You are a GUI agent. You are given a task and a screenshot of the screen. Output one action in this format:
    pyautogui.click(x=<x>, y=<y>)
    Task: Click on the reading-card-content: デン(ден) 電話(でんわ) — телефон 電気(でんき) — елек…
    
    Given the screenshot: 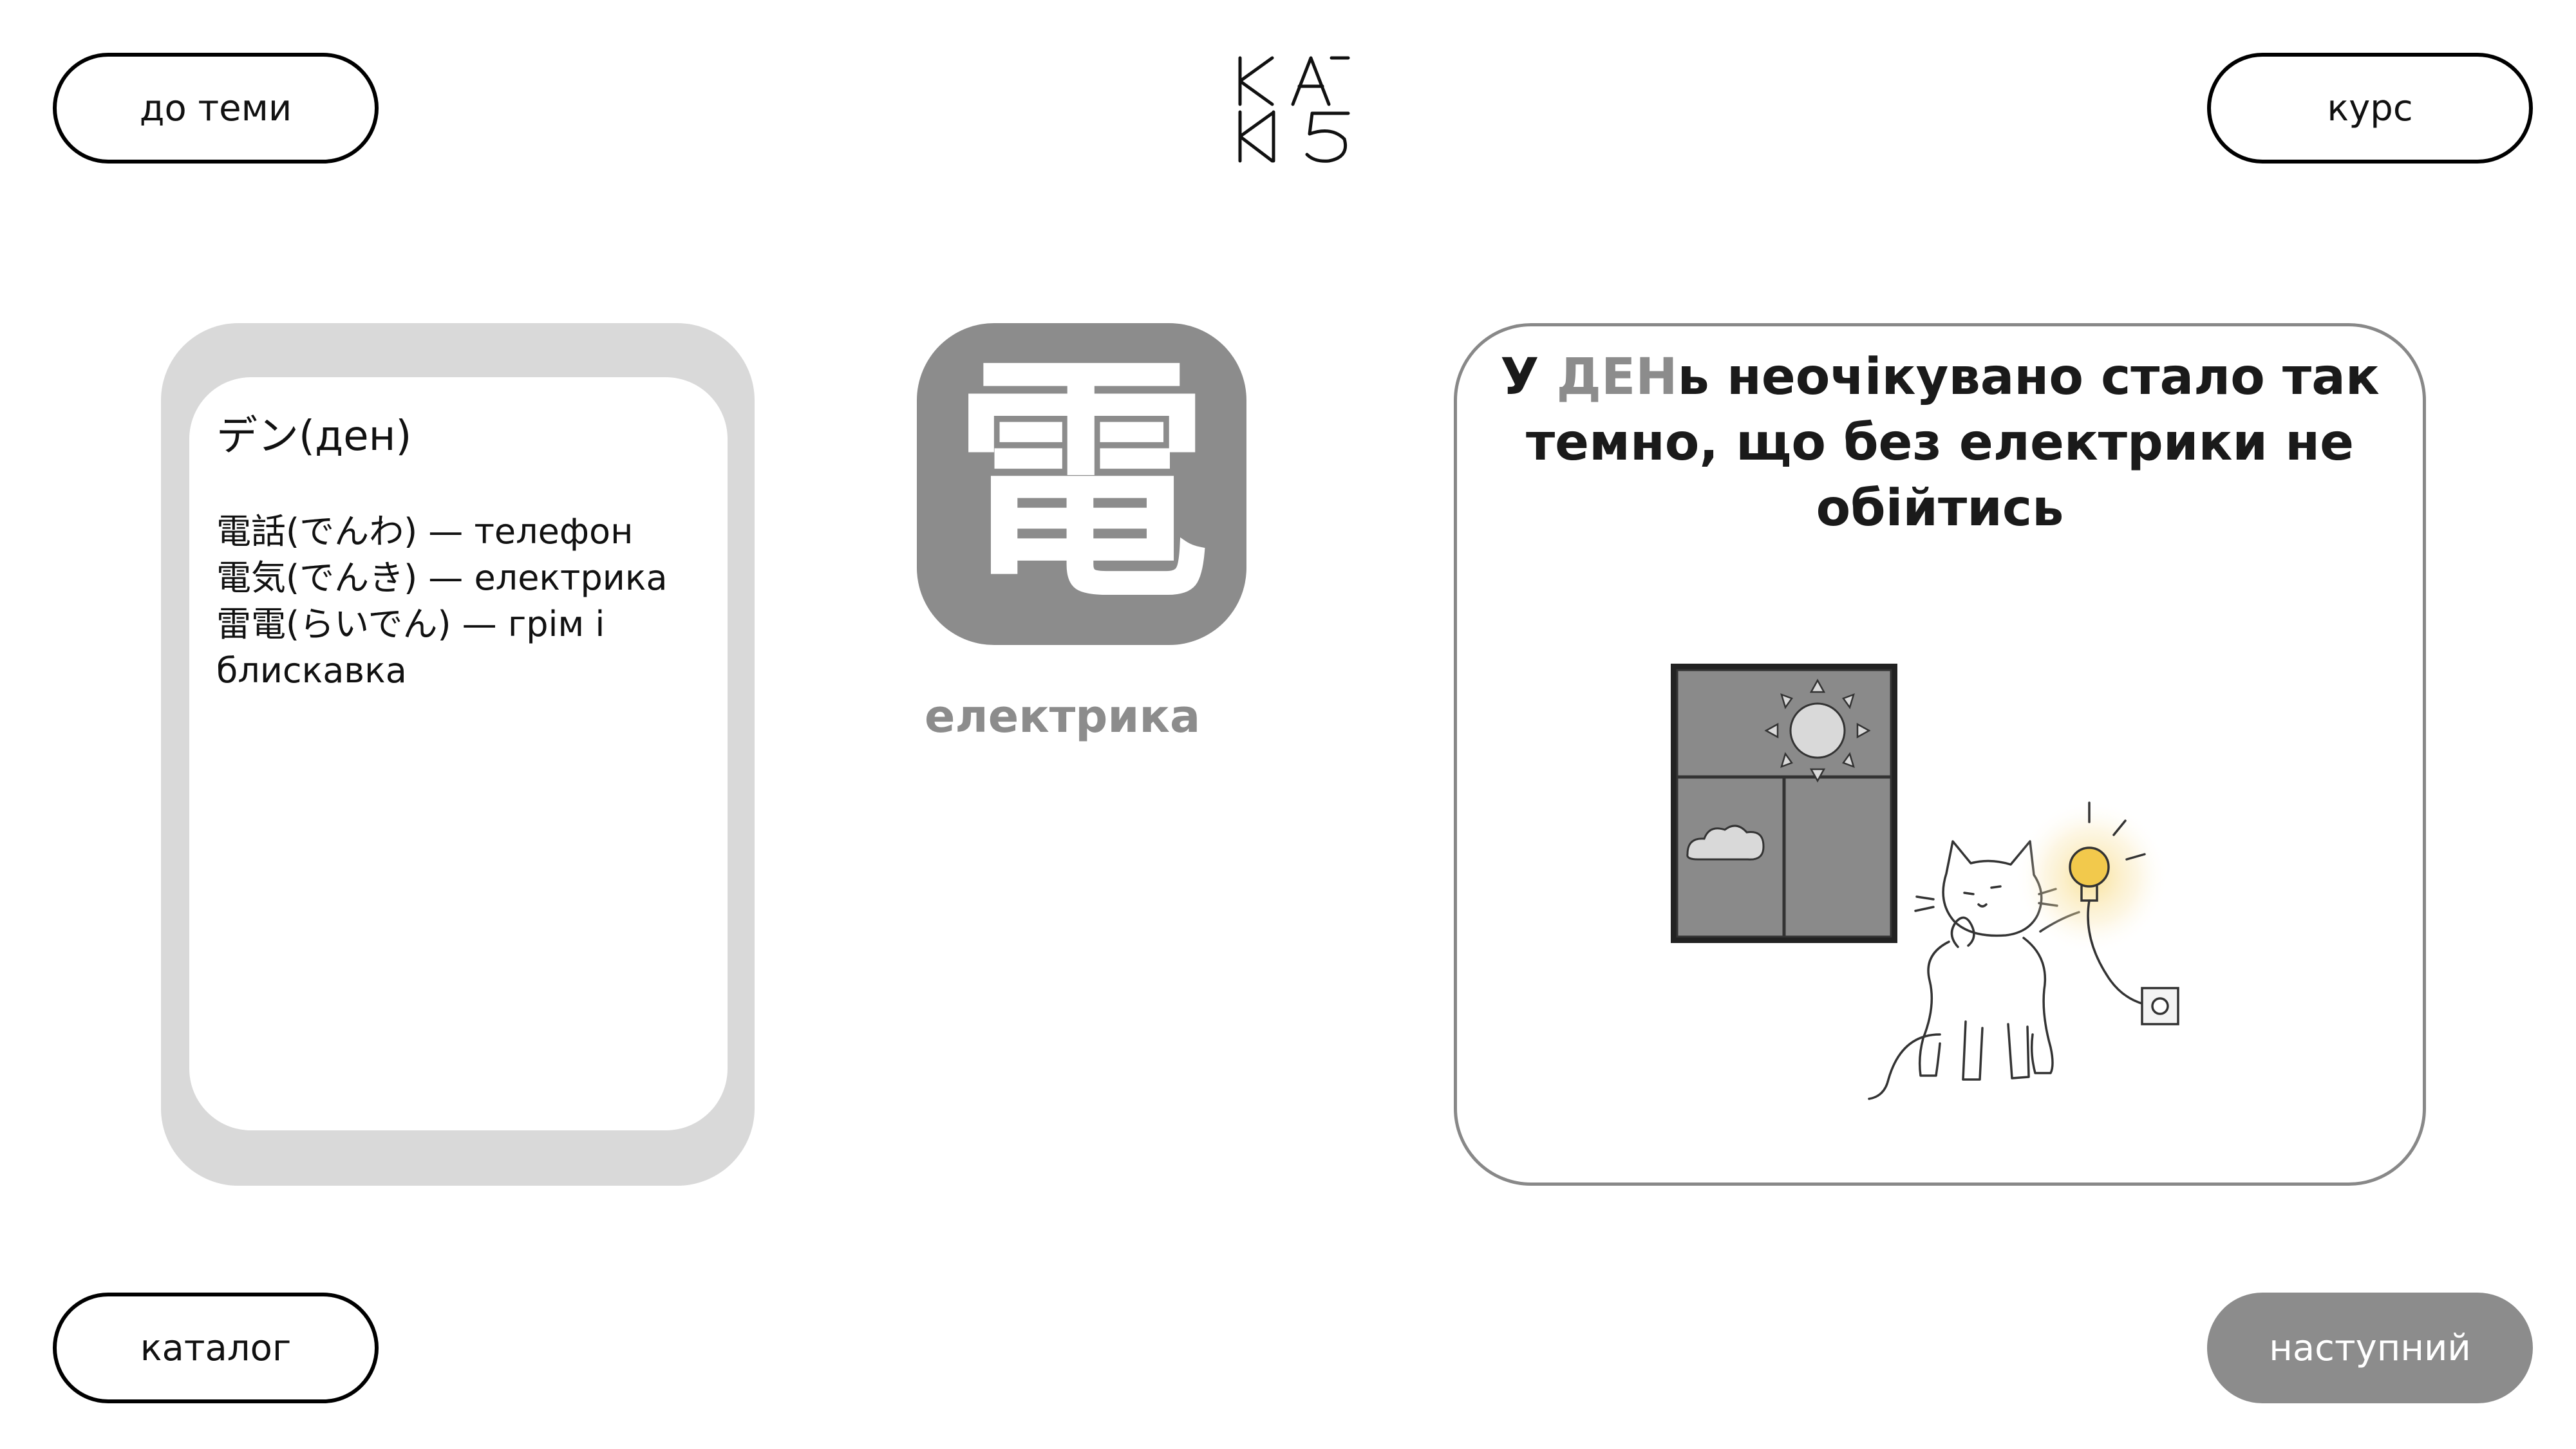 What is the action you would take?
    pyautogui.click(x=458, y=753)
    